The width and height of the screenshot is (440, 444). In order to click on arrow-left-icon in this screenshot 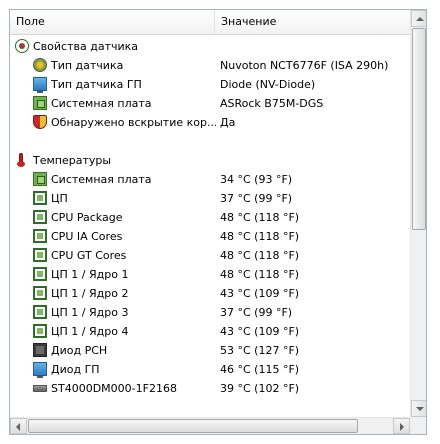, I will do `click(18, 427)`.